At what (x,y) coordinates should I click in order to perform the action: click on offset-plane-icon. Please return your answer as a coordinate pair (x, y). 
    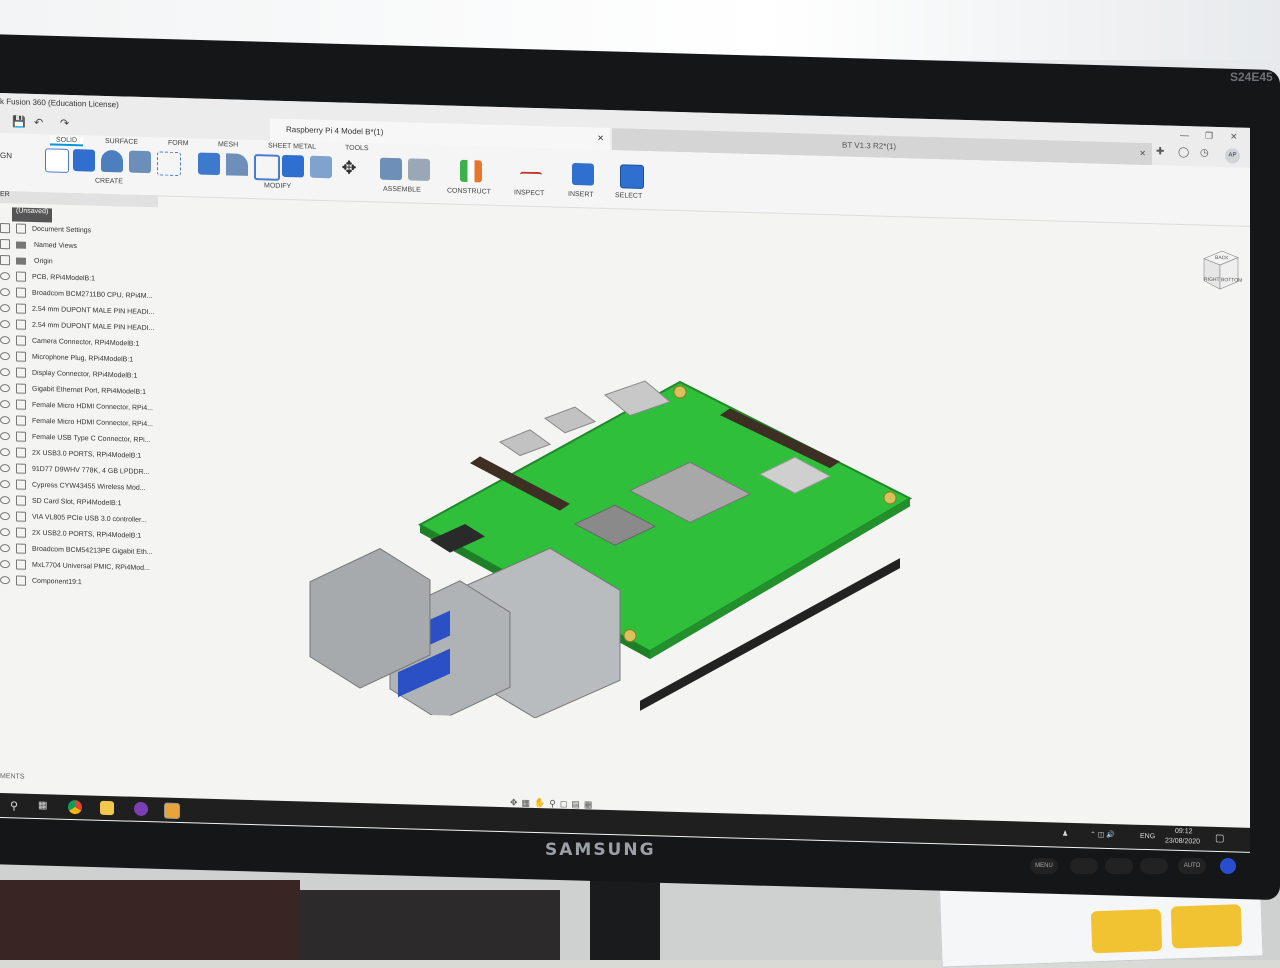
    Looking at the image, I should click on (471, 171).